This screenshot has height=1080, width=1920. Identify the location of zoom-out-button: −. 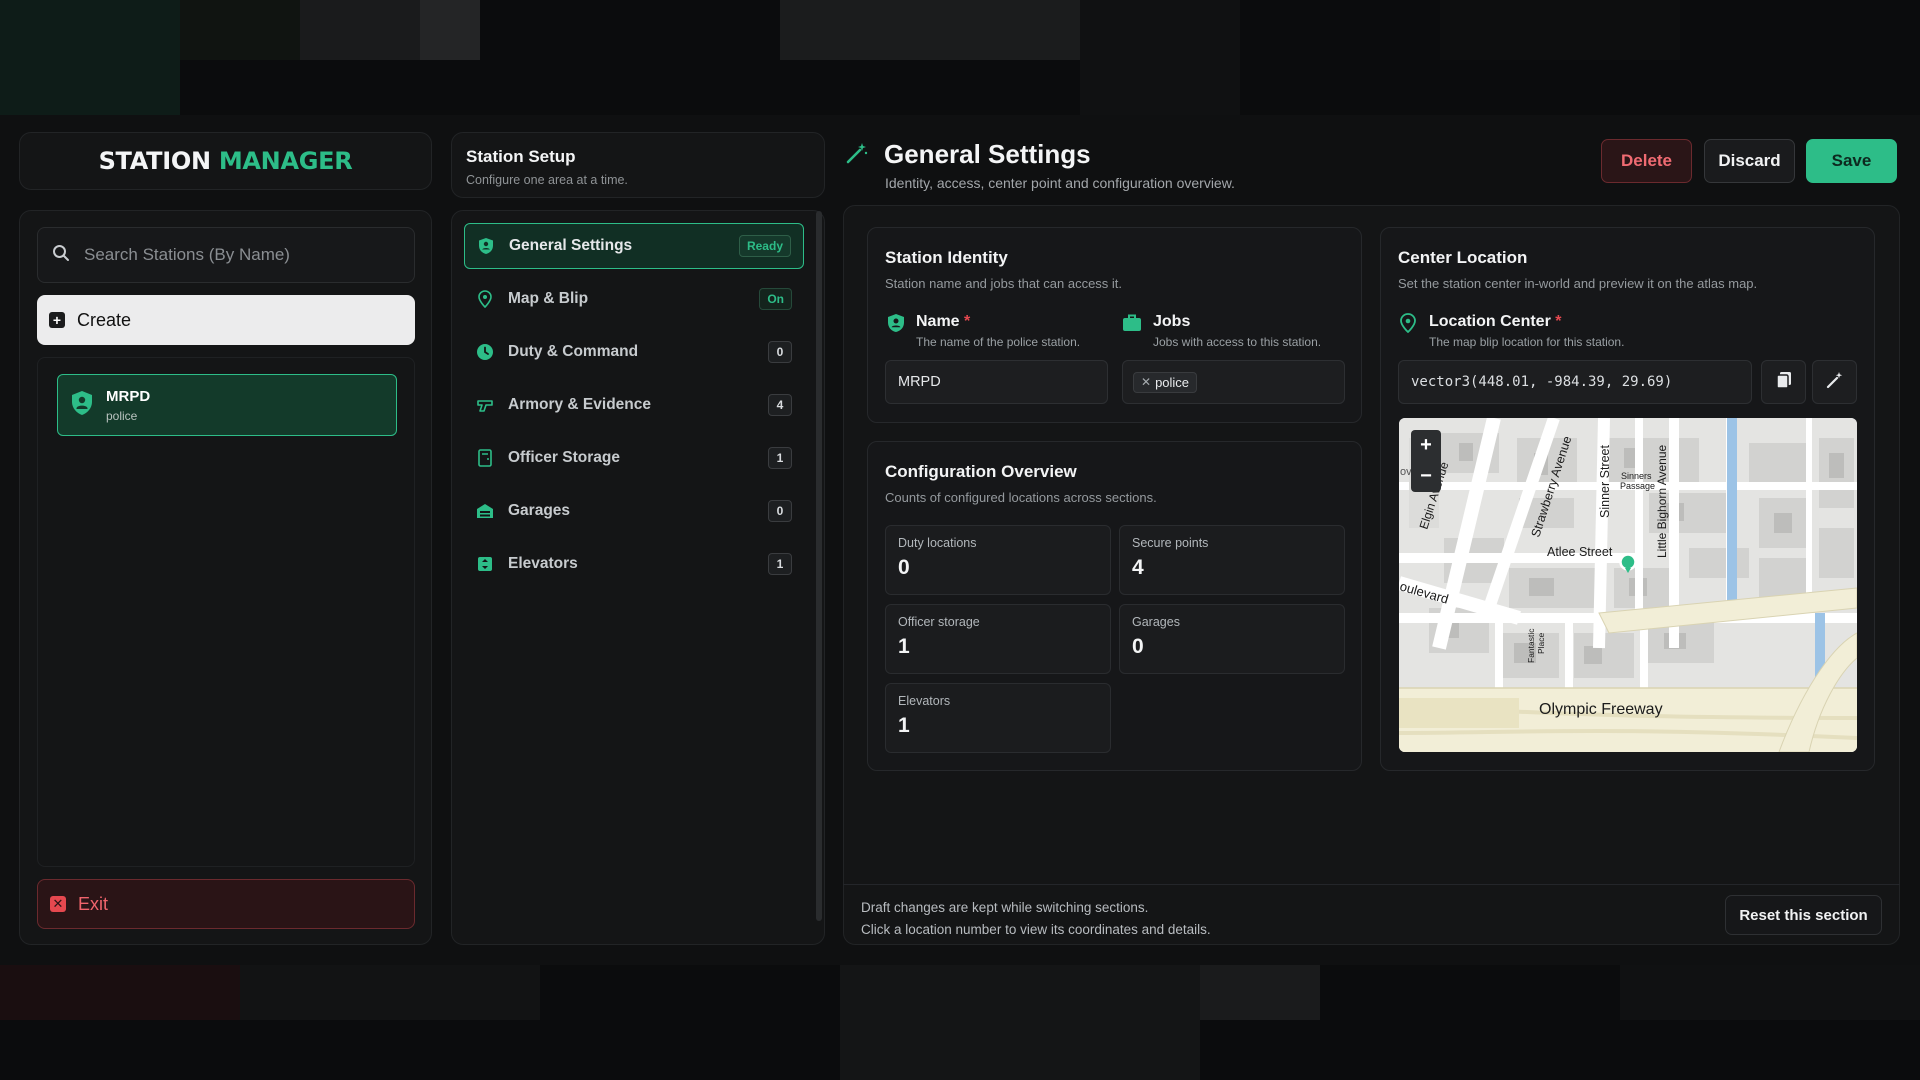
(1426, 476).